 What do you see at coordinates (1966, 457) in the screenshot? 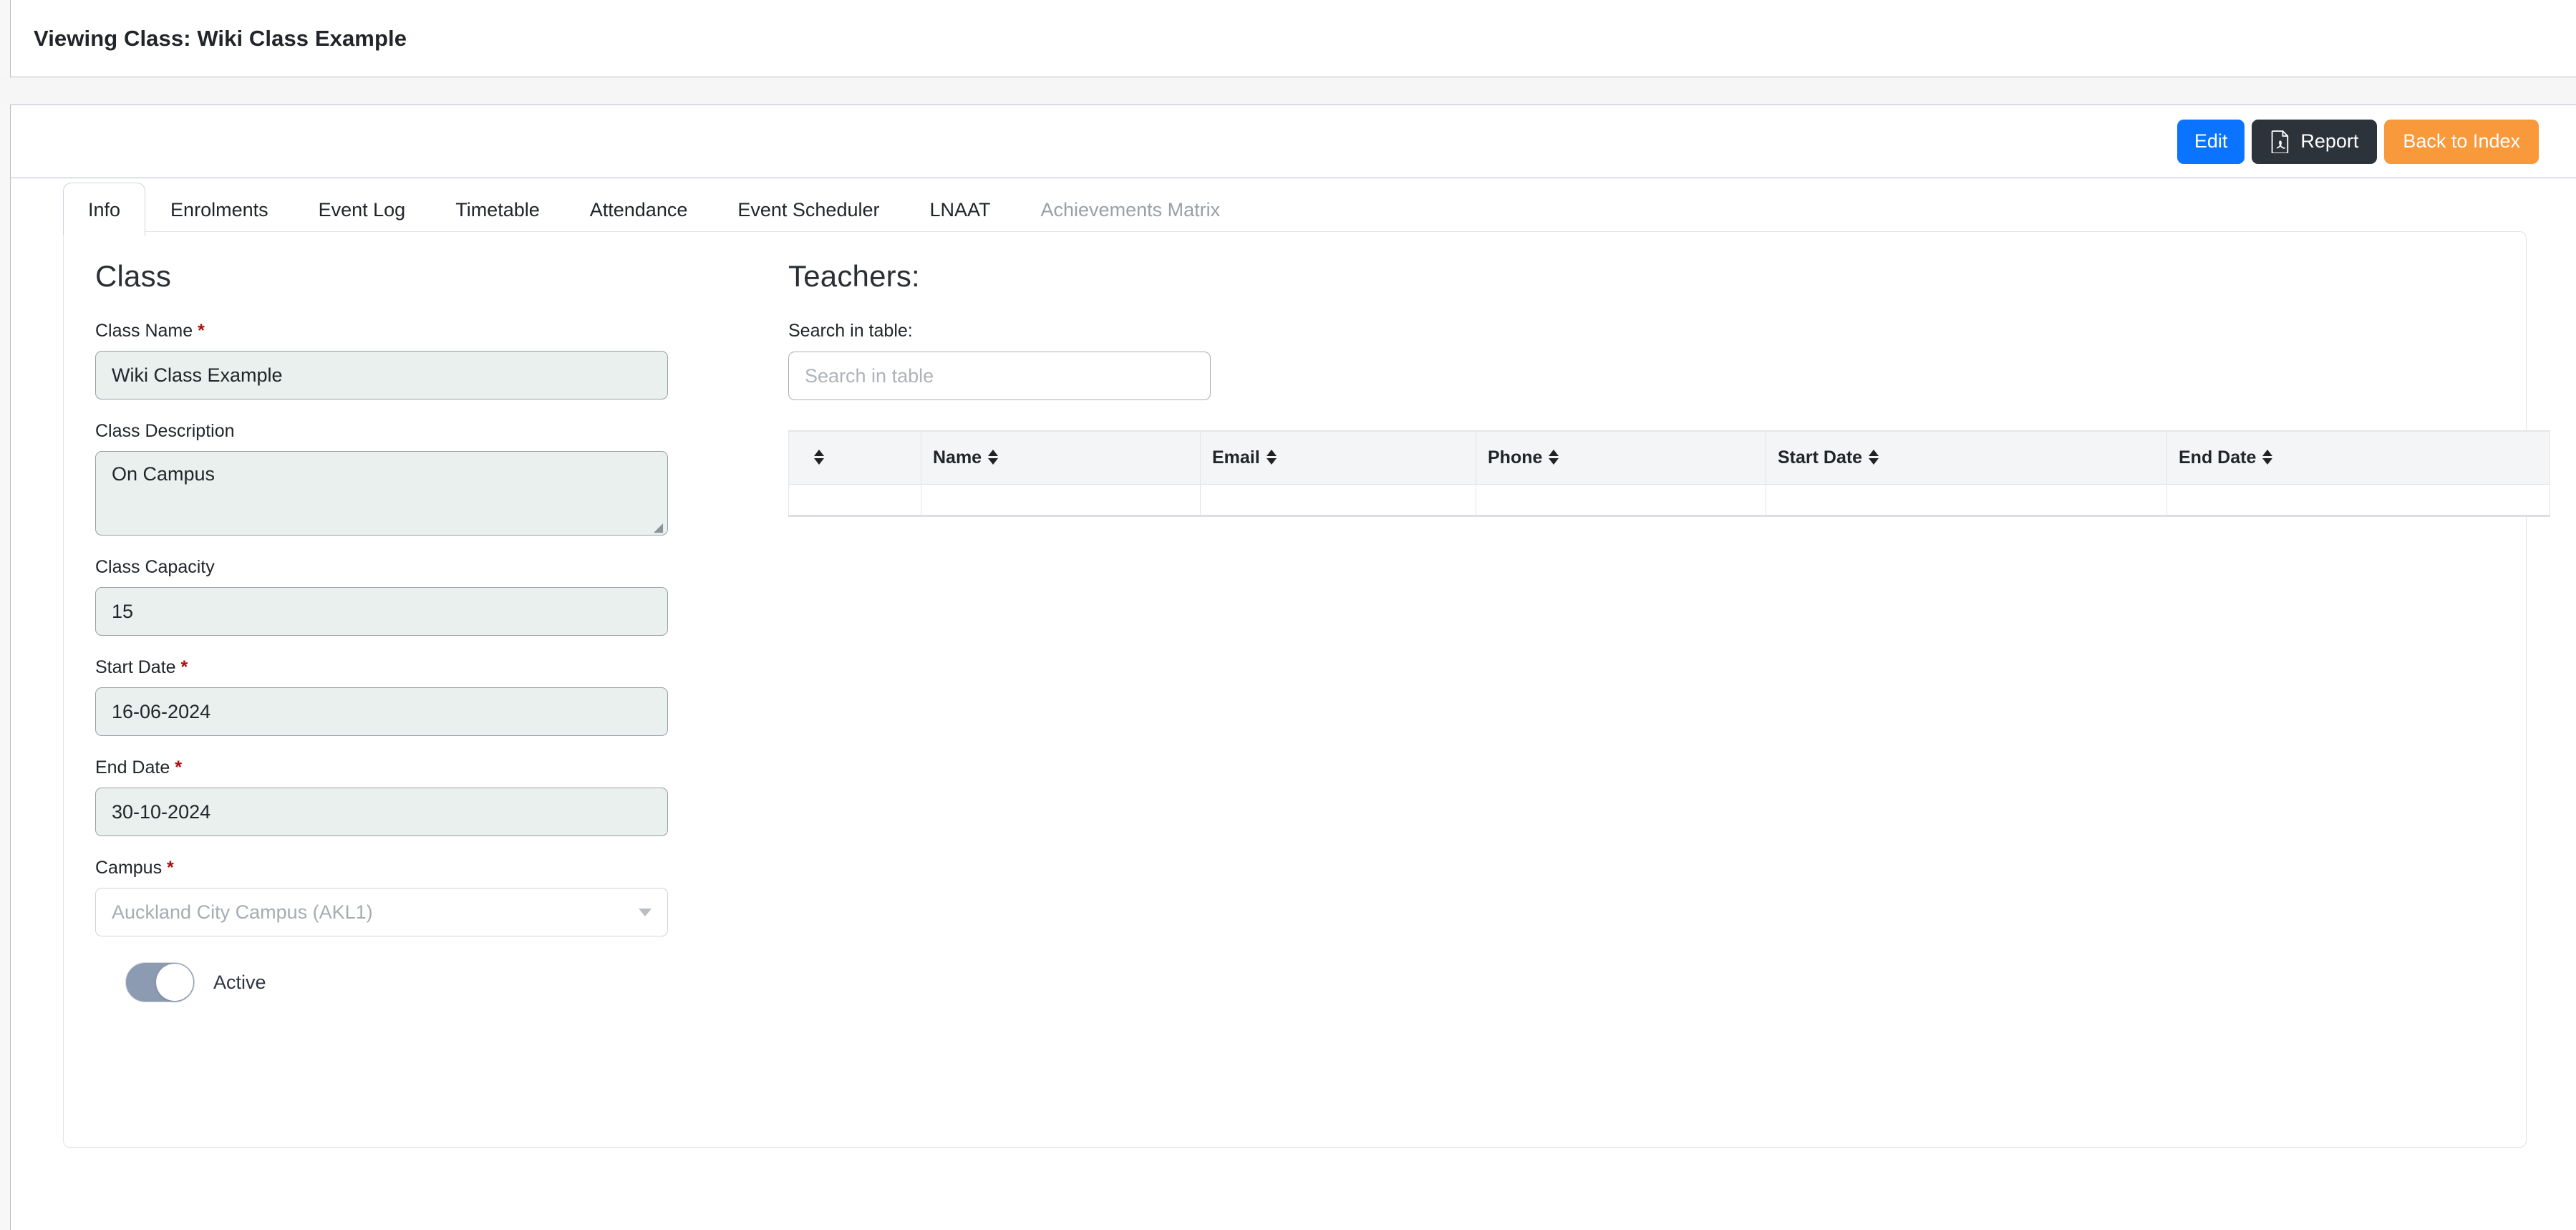
I see `column-header-start-date: Start Date` at bounding box center [1966, 457].